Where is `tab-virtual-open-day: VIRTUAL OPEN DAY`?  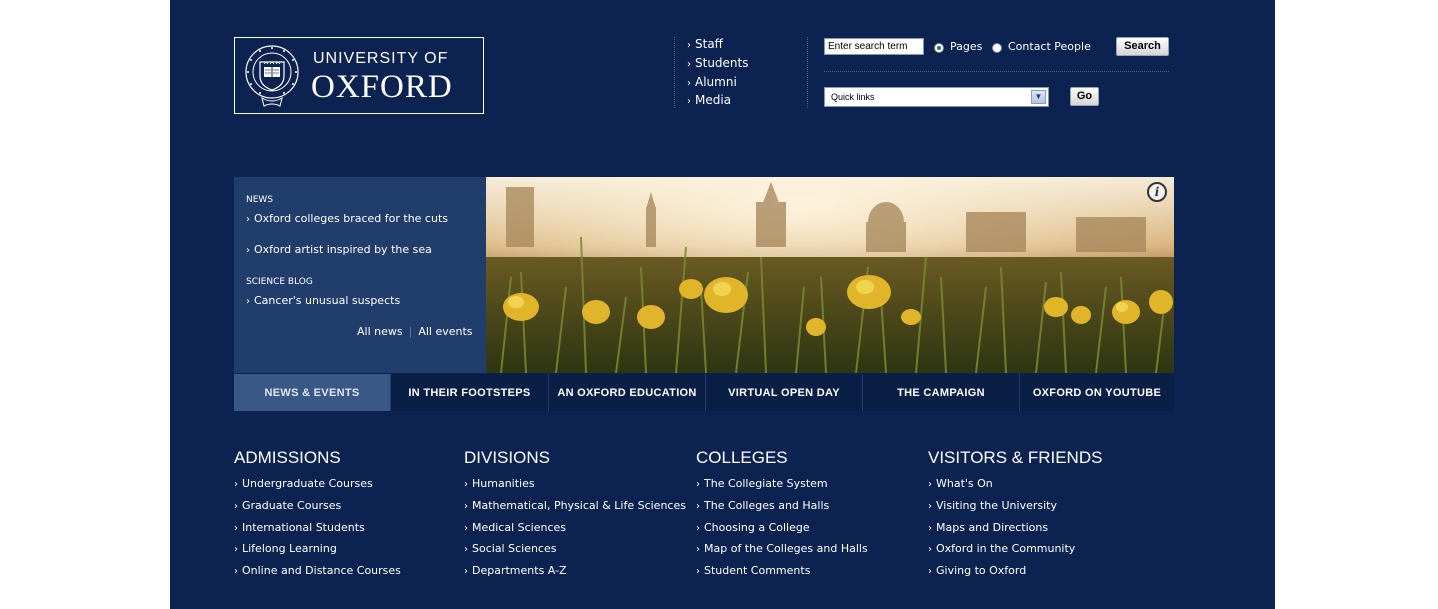
tab-virtual-open-day: VIRTUAL OPEN DAY is located at coordinates (784, 392).